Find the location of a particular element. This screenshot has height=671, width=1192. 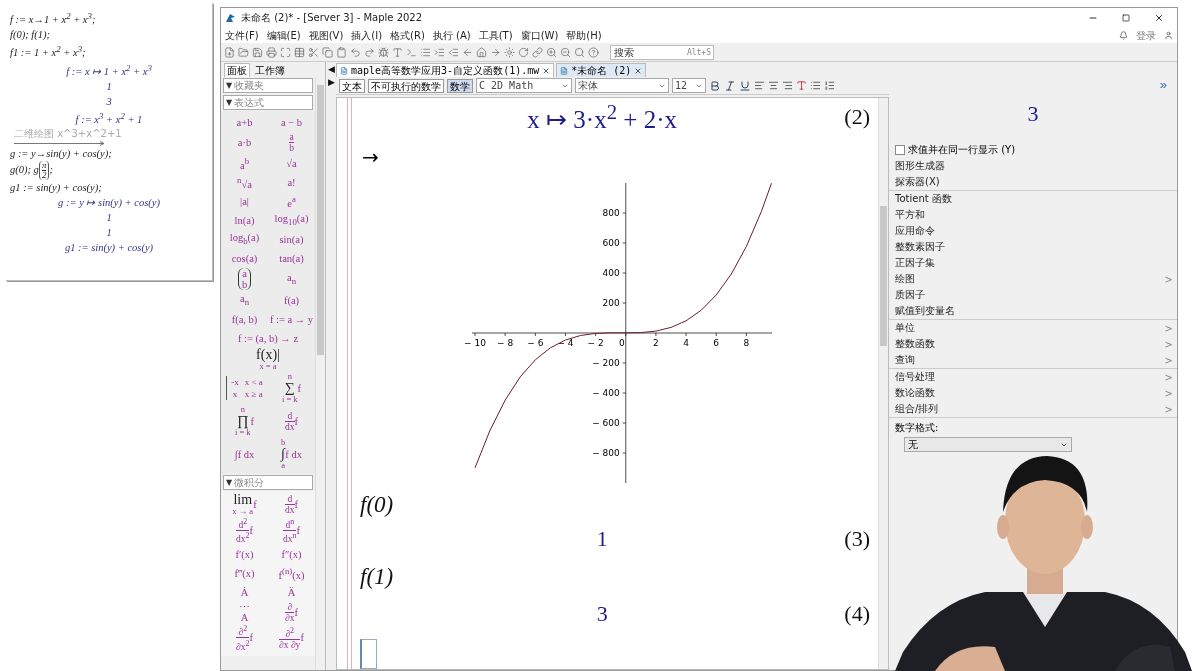

context-menu-item: 数论函数 is located at coordinates (915, 393).